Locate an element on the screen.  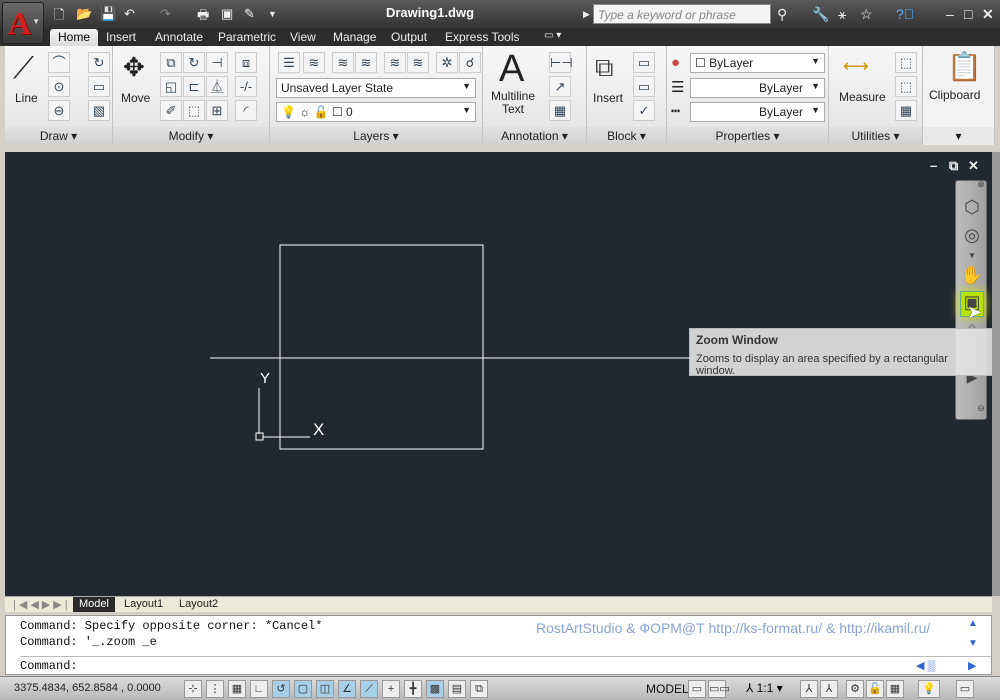
color-dropdown: ☐ ByLayer ▼ is located at coordinates (757, 63).